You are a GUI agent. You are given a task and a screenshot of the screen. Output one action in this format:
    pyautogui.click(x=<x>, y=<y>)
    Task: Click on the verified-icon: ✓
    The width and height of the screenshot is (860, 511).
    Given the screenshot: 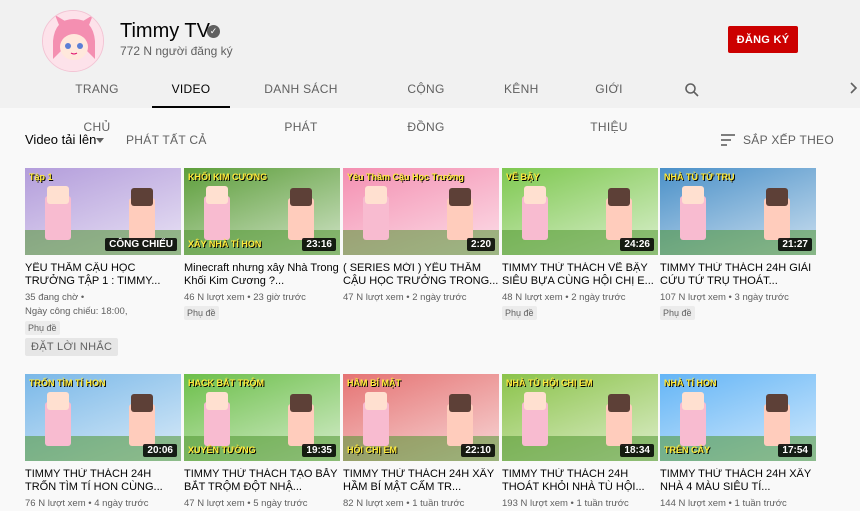 What is the action you would take?
    pyautogui.click(x=213, y=31)
    